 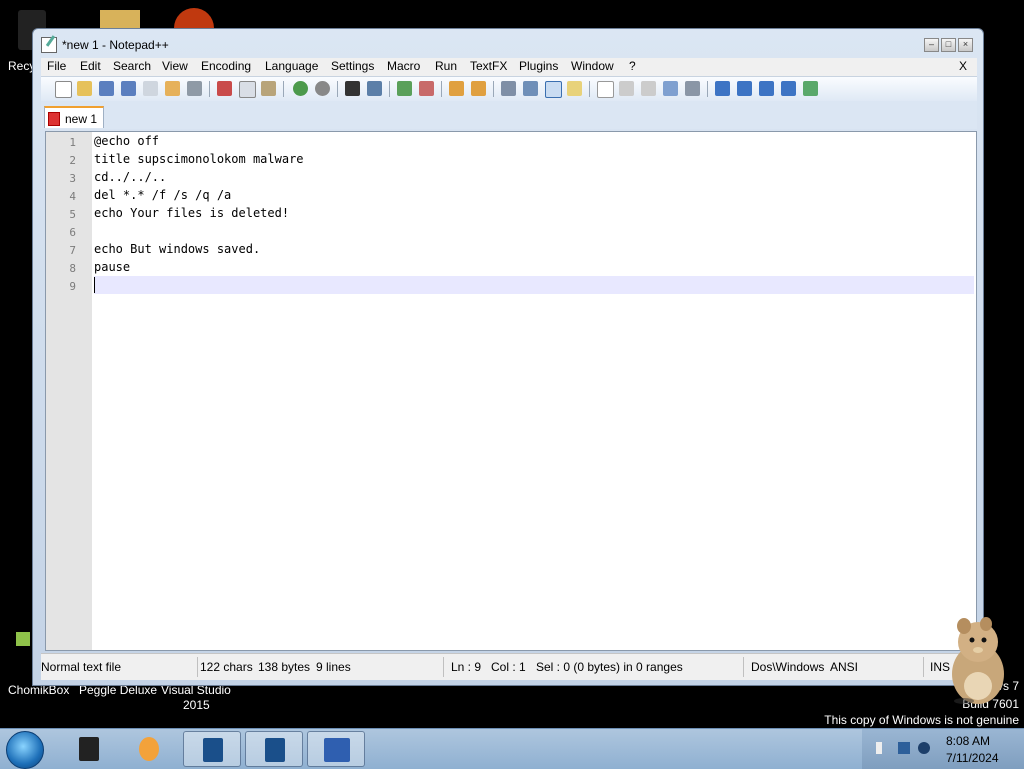 What do you see at coordinates (291, 66) in the screenshot?
I see `menu-language: Language` at bounding box center [291, 66].